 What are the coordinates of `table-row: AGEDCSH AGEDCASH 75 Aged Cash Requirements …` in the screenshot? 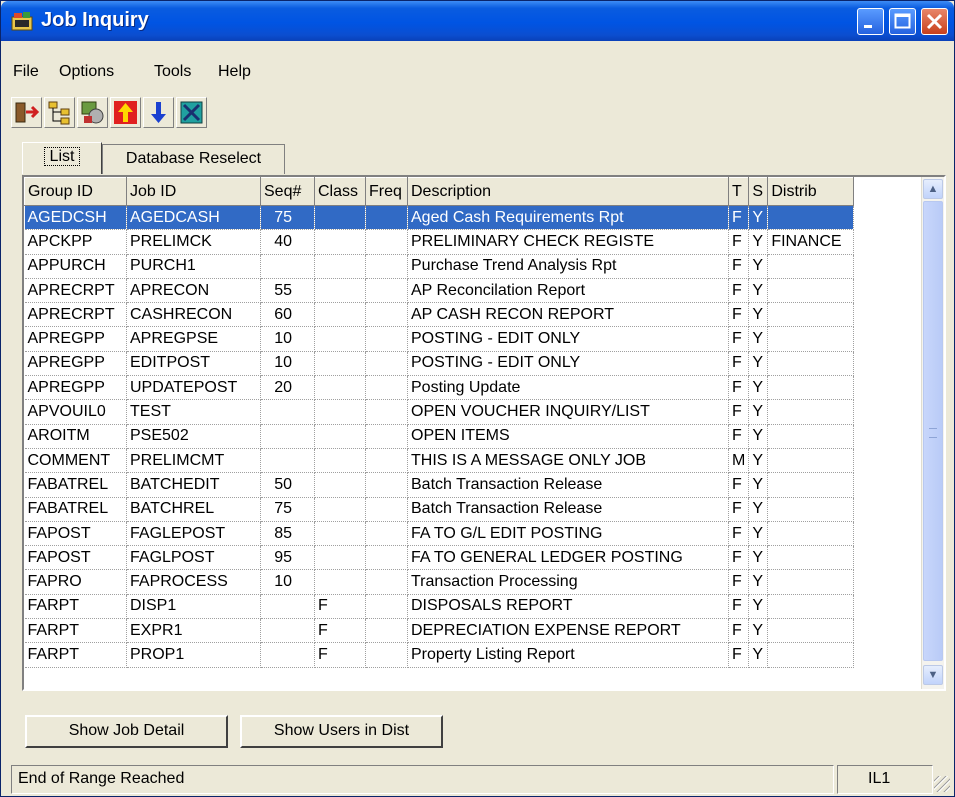 It's located at (439, 218).